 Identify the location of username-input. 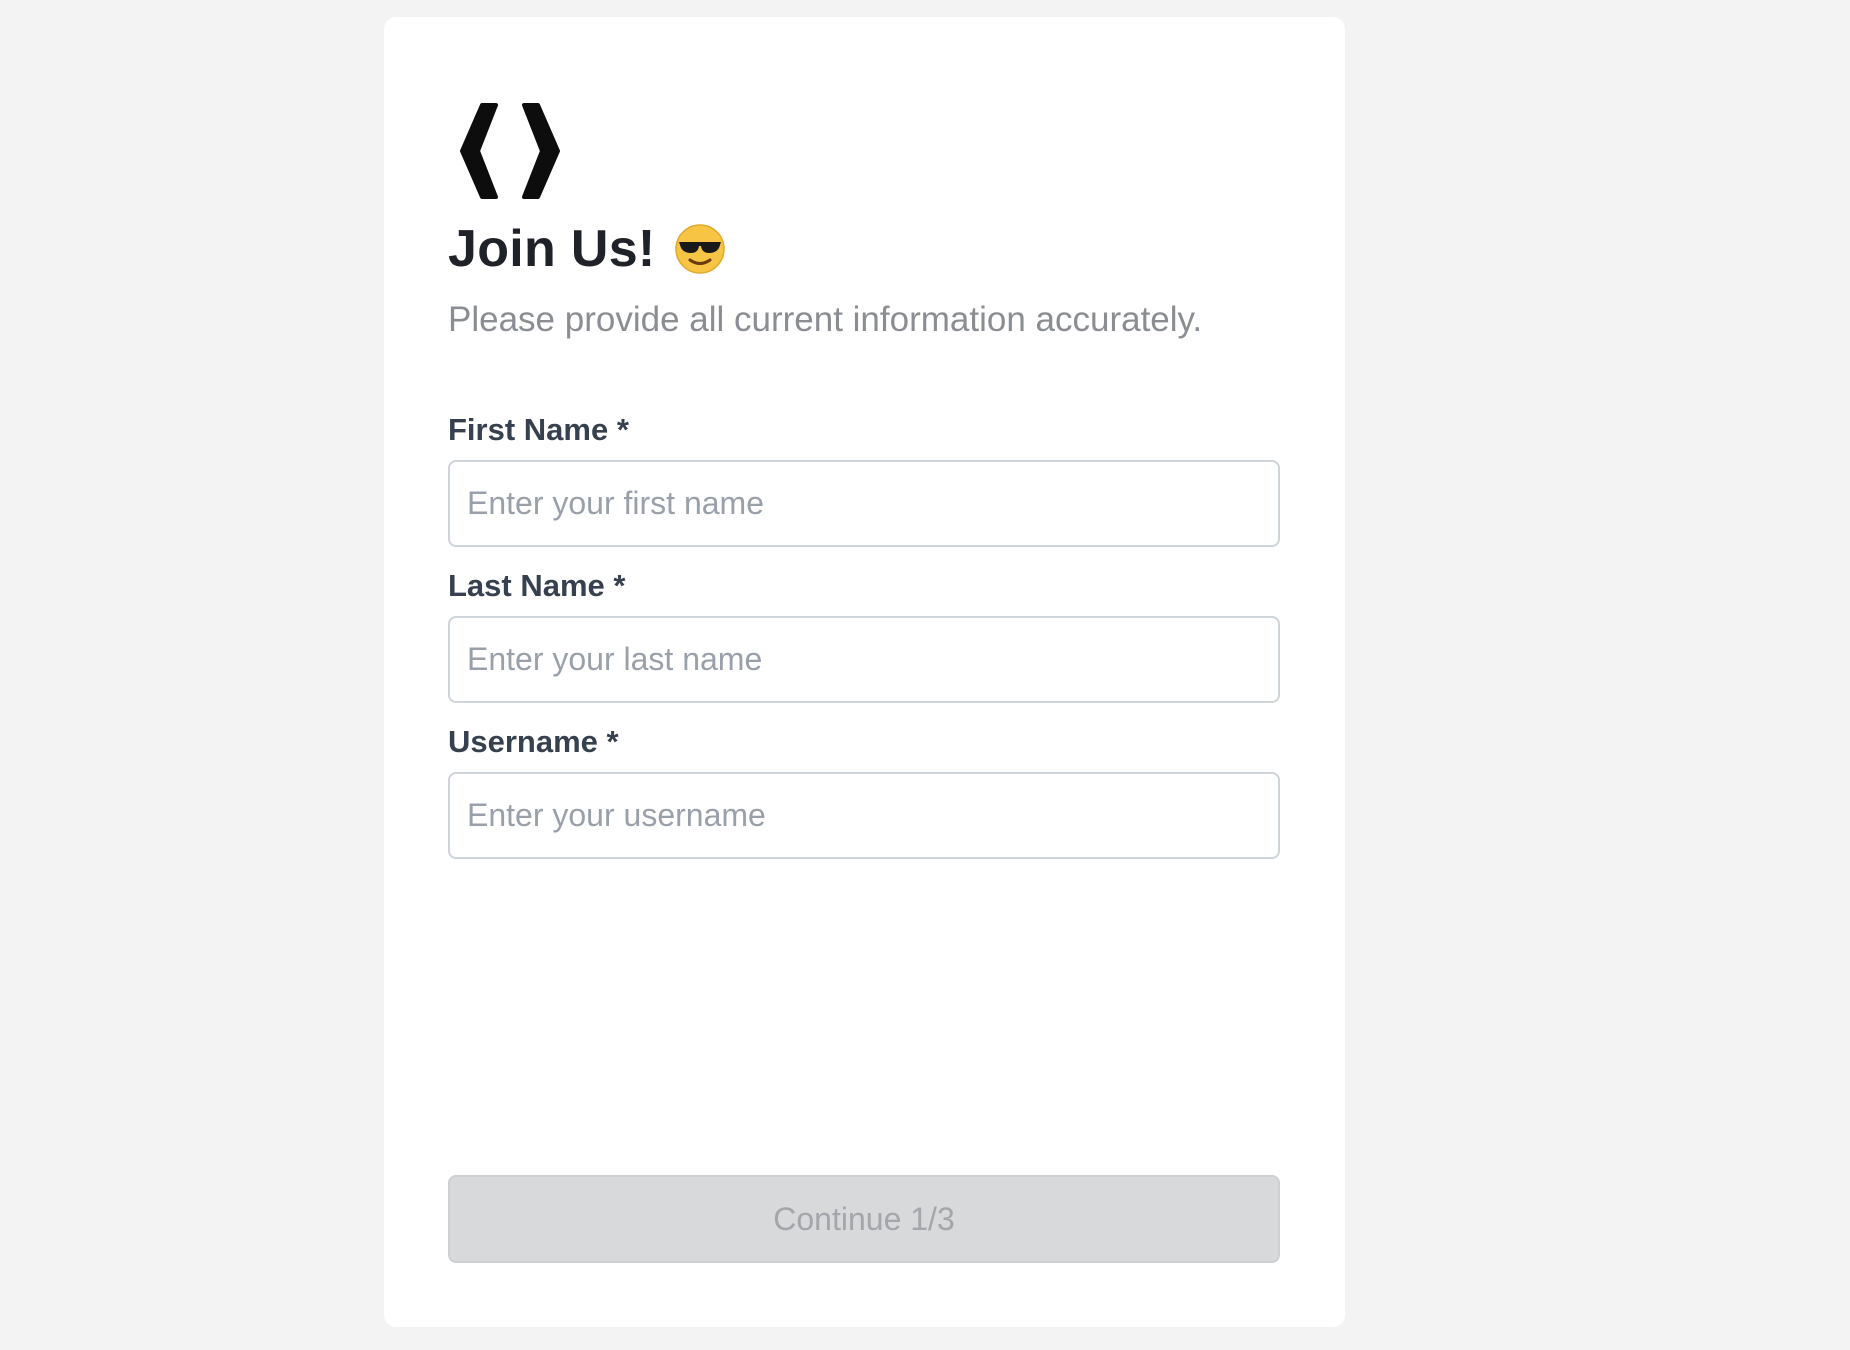
(864, 815).